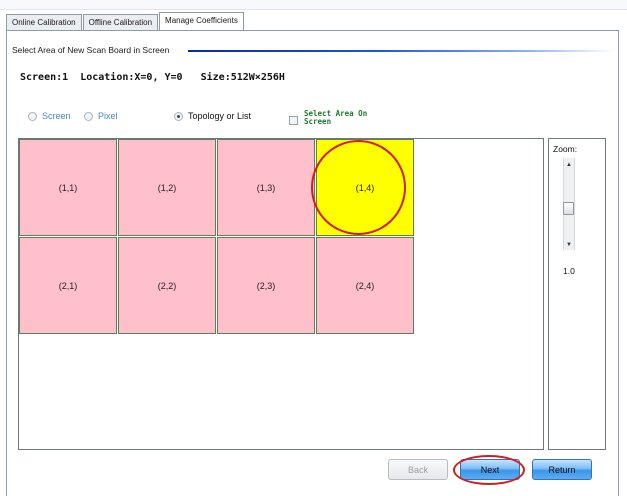  What do you see at coordinates (565, 149) in the screenshot?
I see `zoom-label: Zoom:` at bounding box center [565, 149].